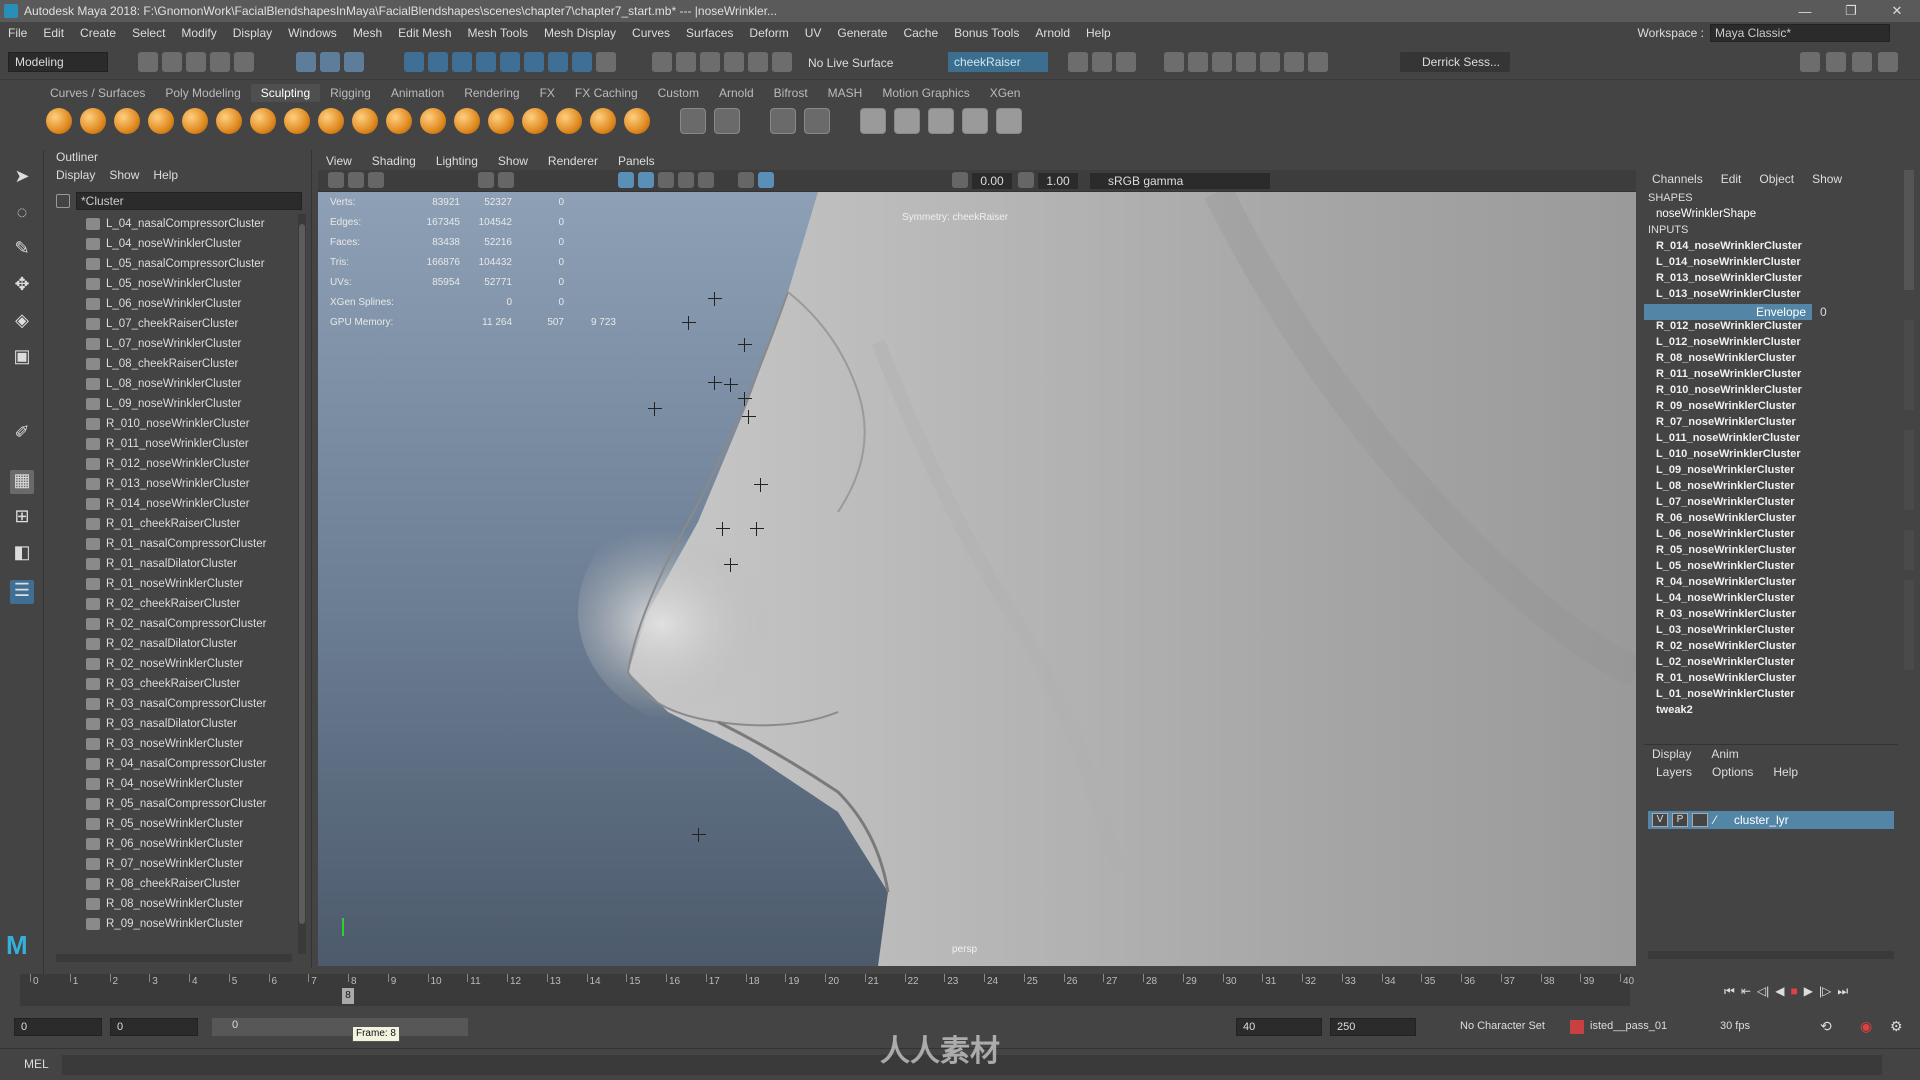 The height and width of the screenshot is (1080, 1920). I want to click on minimize-button: —, so click(1805, 11).